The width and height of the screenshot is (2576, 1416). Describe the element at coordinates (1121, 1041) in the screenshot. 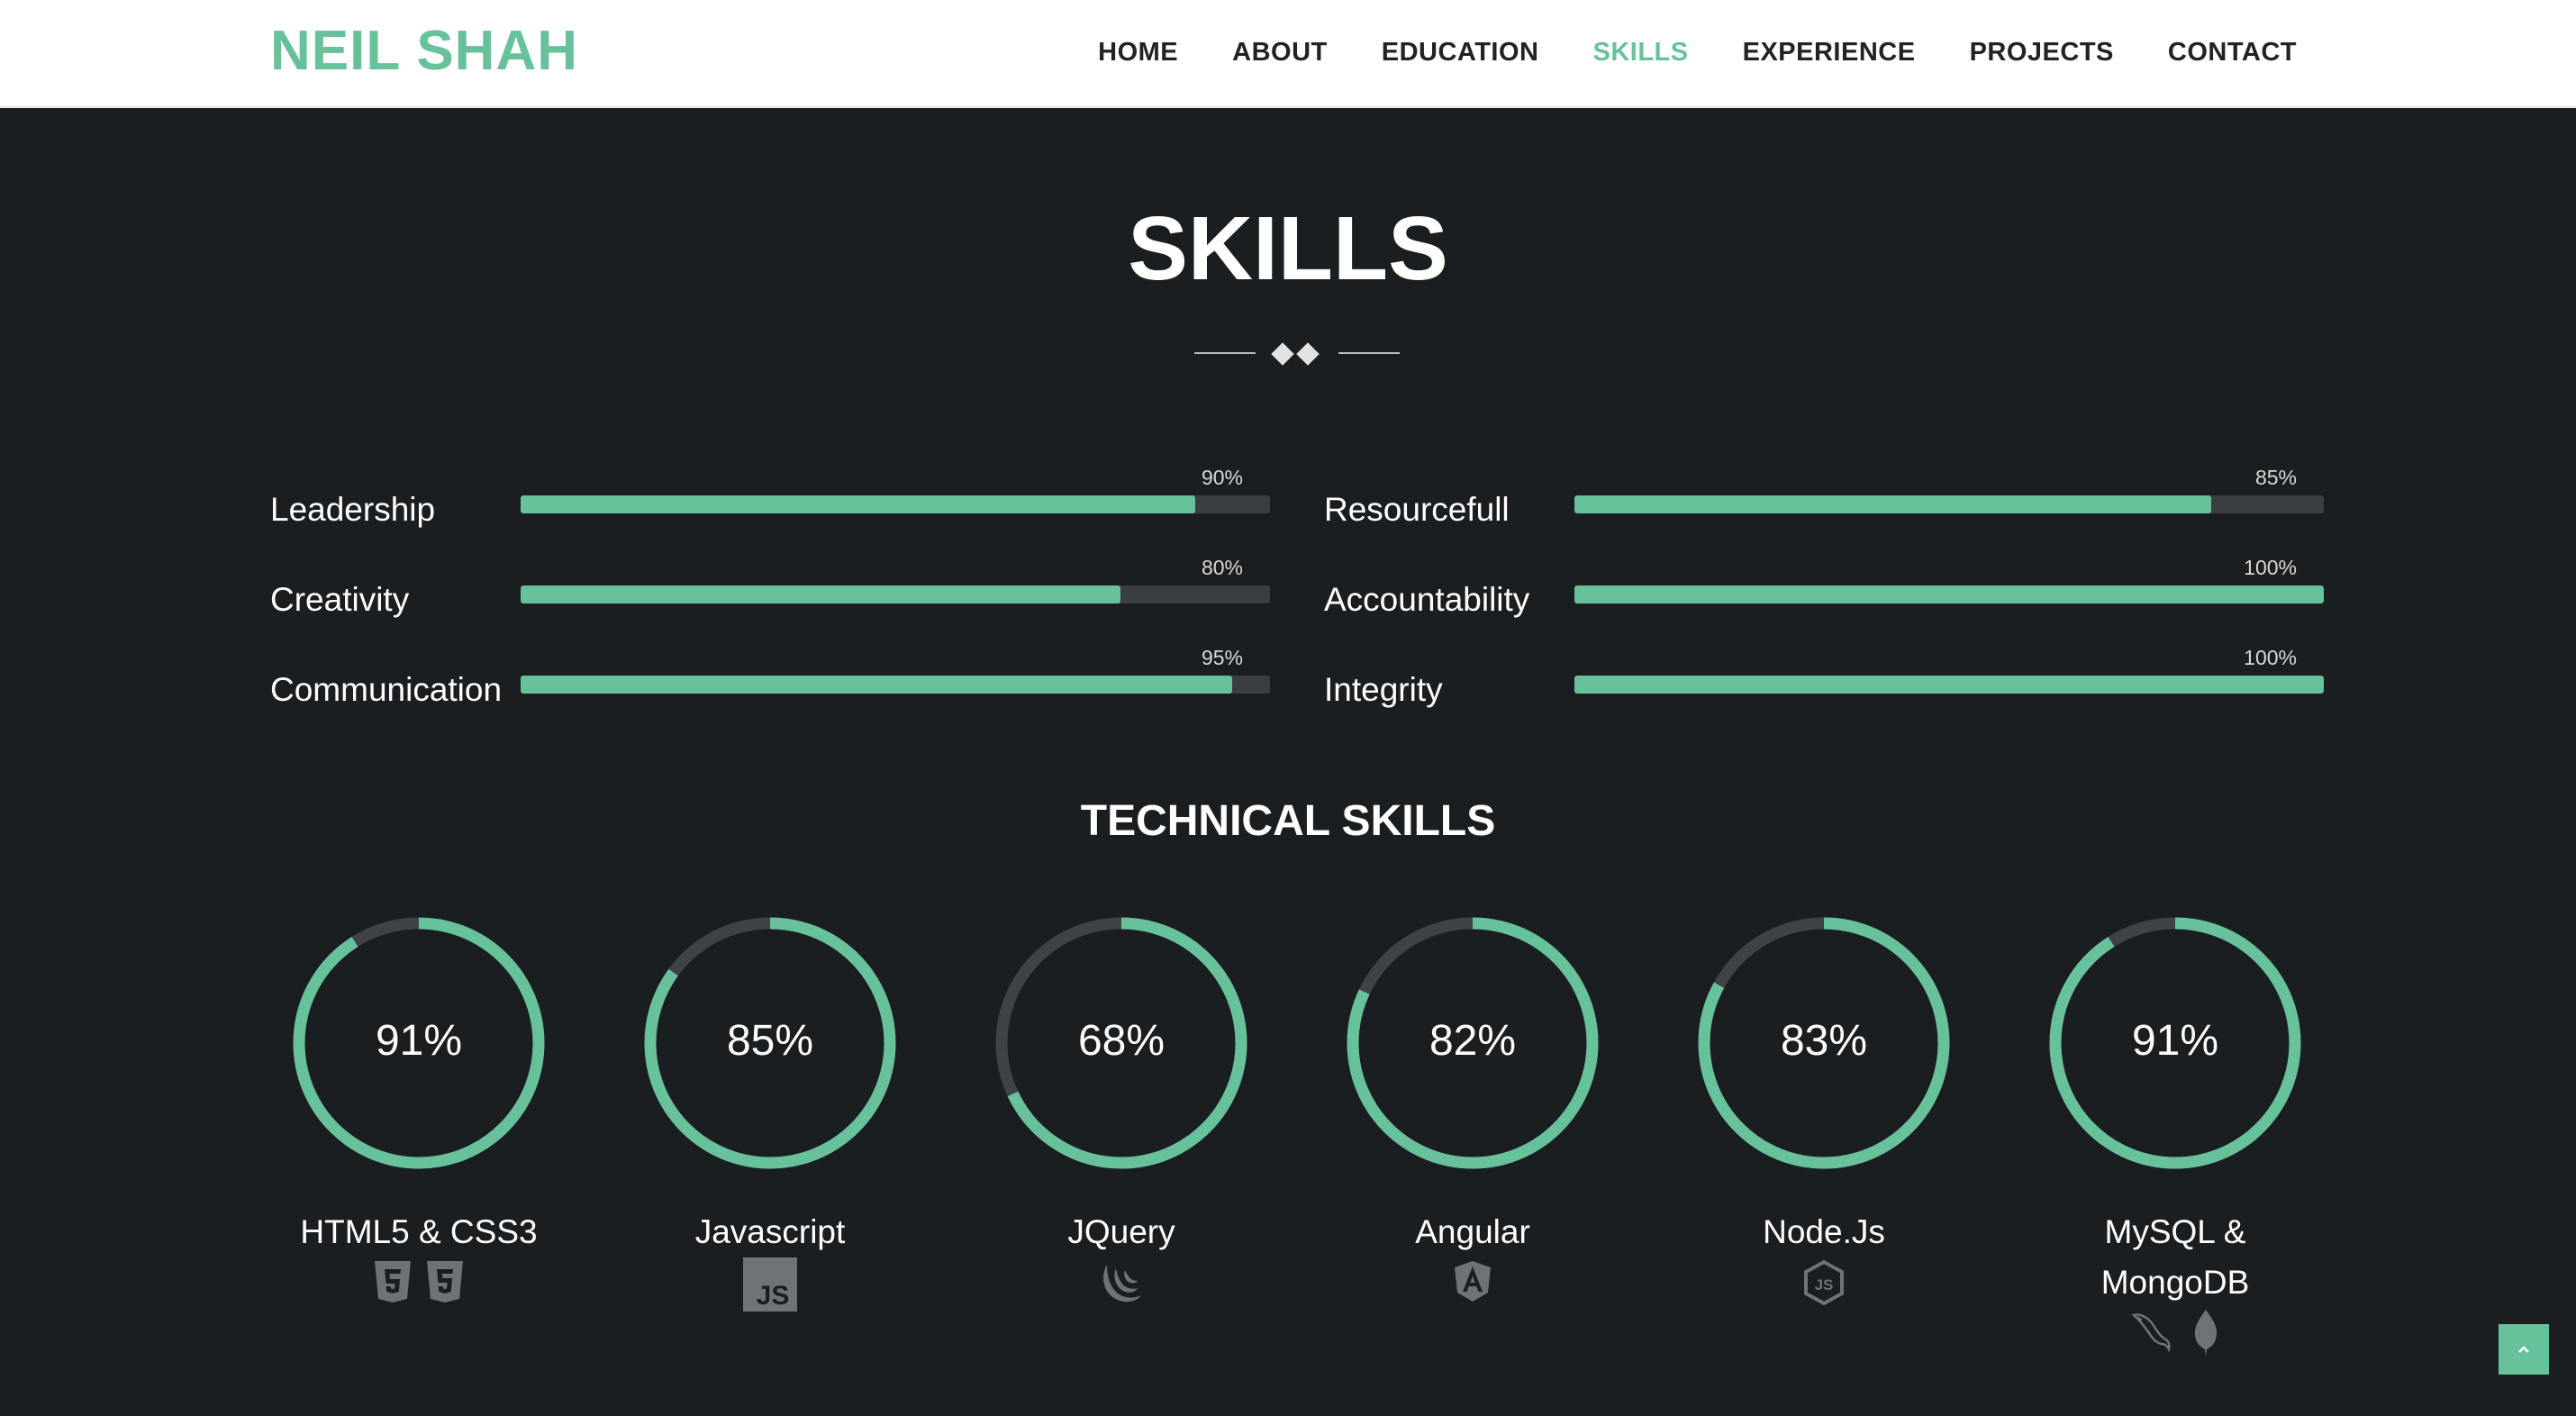

I see `ring-percent: 68%` at that location.